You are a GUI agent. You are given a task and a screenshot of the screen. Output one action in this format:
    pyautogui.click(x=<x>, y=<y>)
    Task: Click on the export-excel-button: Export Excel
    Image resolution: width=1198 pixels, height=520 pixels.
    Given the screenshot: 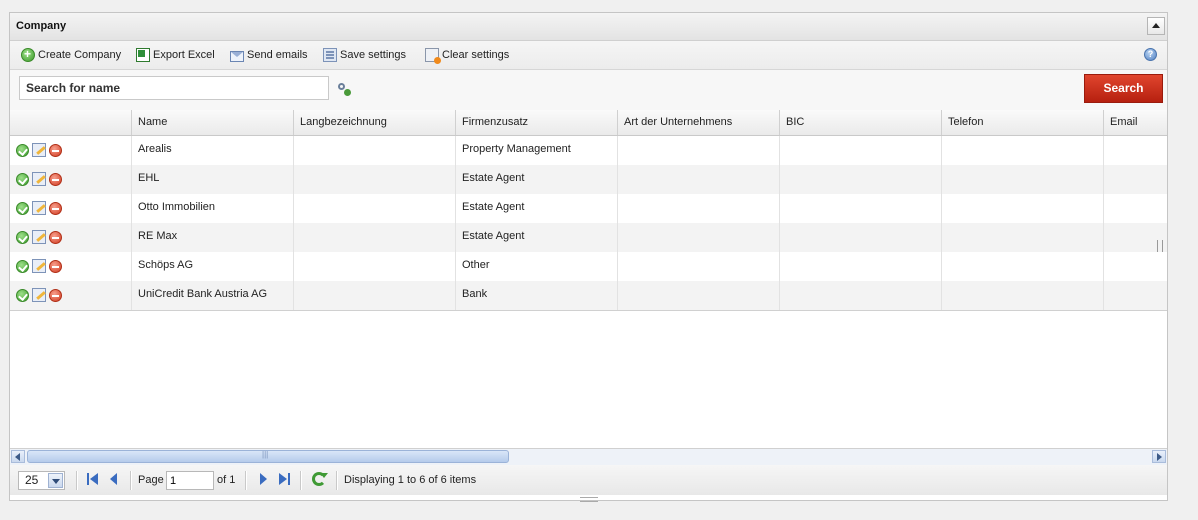 What is the action you would take?
    pyautogui.click(x=175, y=55)
    